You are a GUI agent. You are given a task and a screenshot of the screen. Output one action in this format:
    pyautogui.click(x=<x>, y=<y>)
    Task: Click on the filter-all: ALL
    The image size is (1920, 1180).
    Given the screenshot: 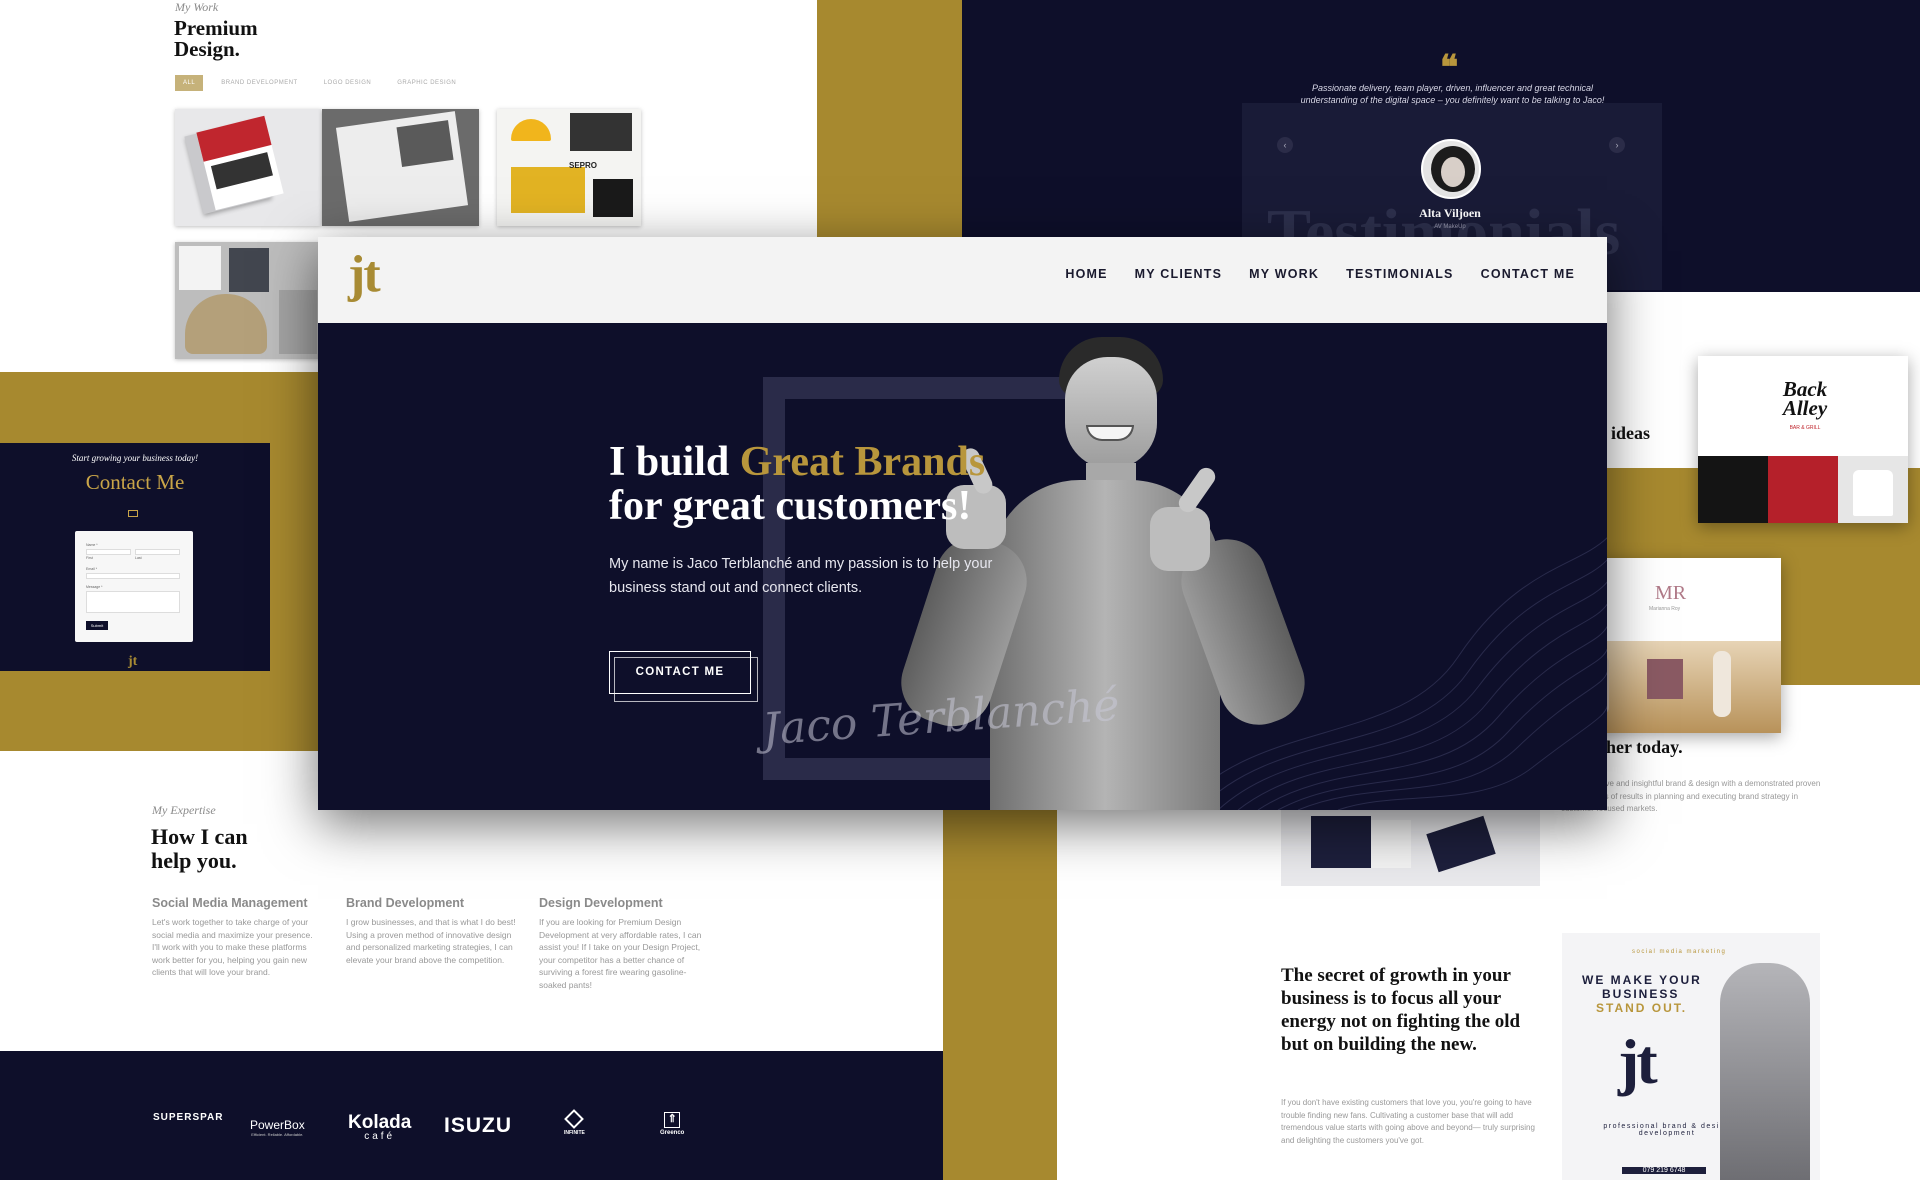 What is the action you would take?
    pyautogui.click(x=189, y=83)
    